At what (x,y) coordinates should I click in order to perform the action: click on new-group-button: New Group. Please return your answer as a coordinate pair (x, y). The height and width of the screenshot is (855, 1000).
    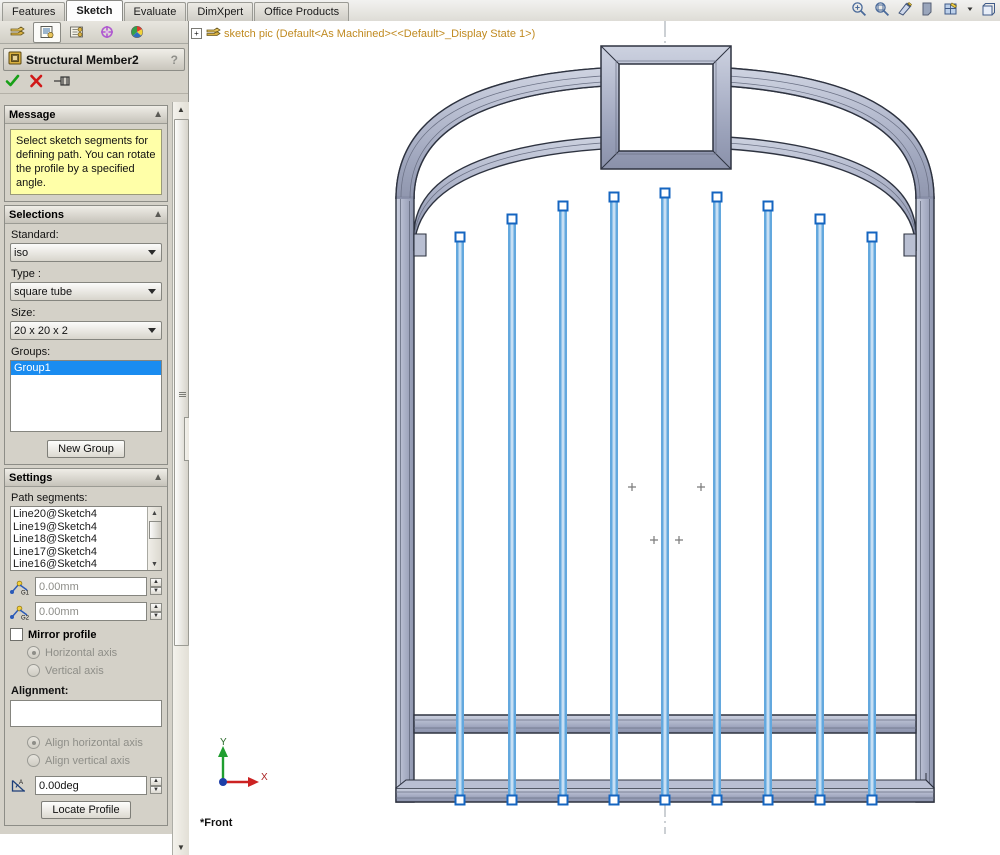
    Looking at the image, I should click on (86, 449).